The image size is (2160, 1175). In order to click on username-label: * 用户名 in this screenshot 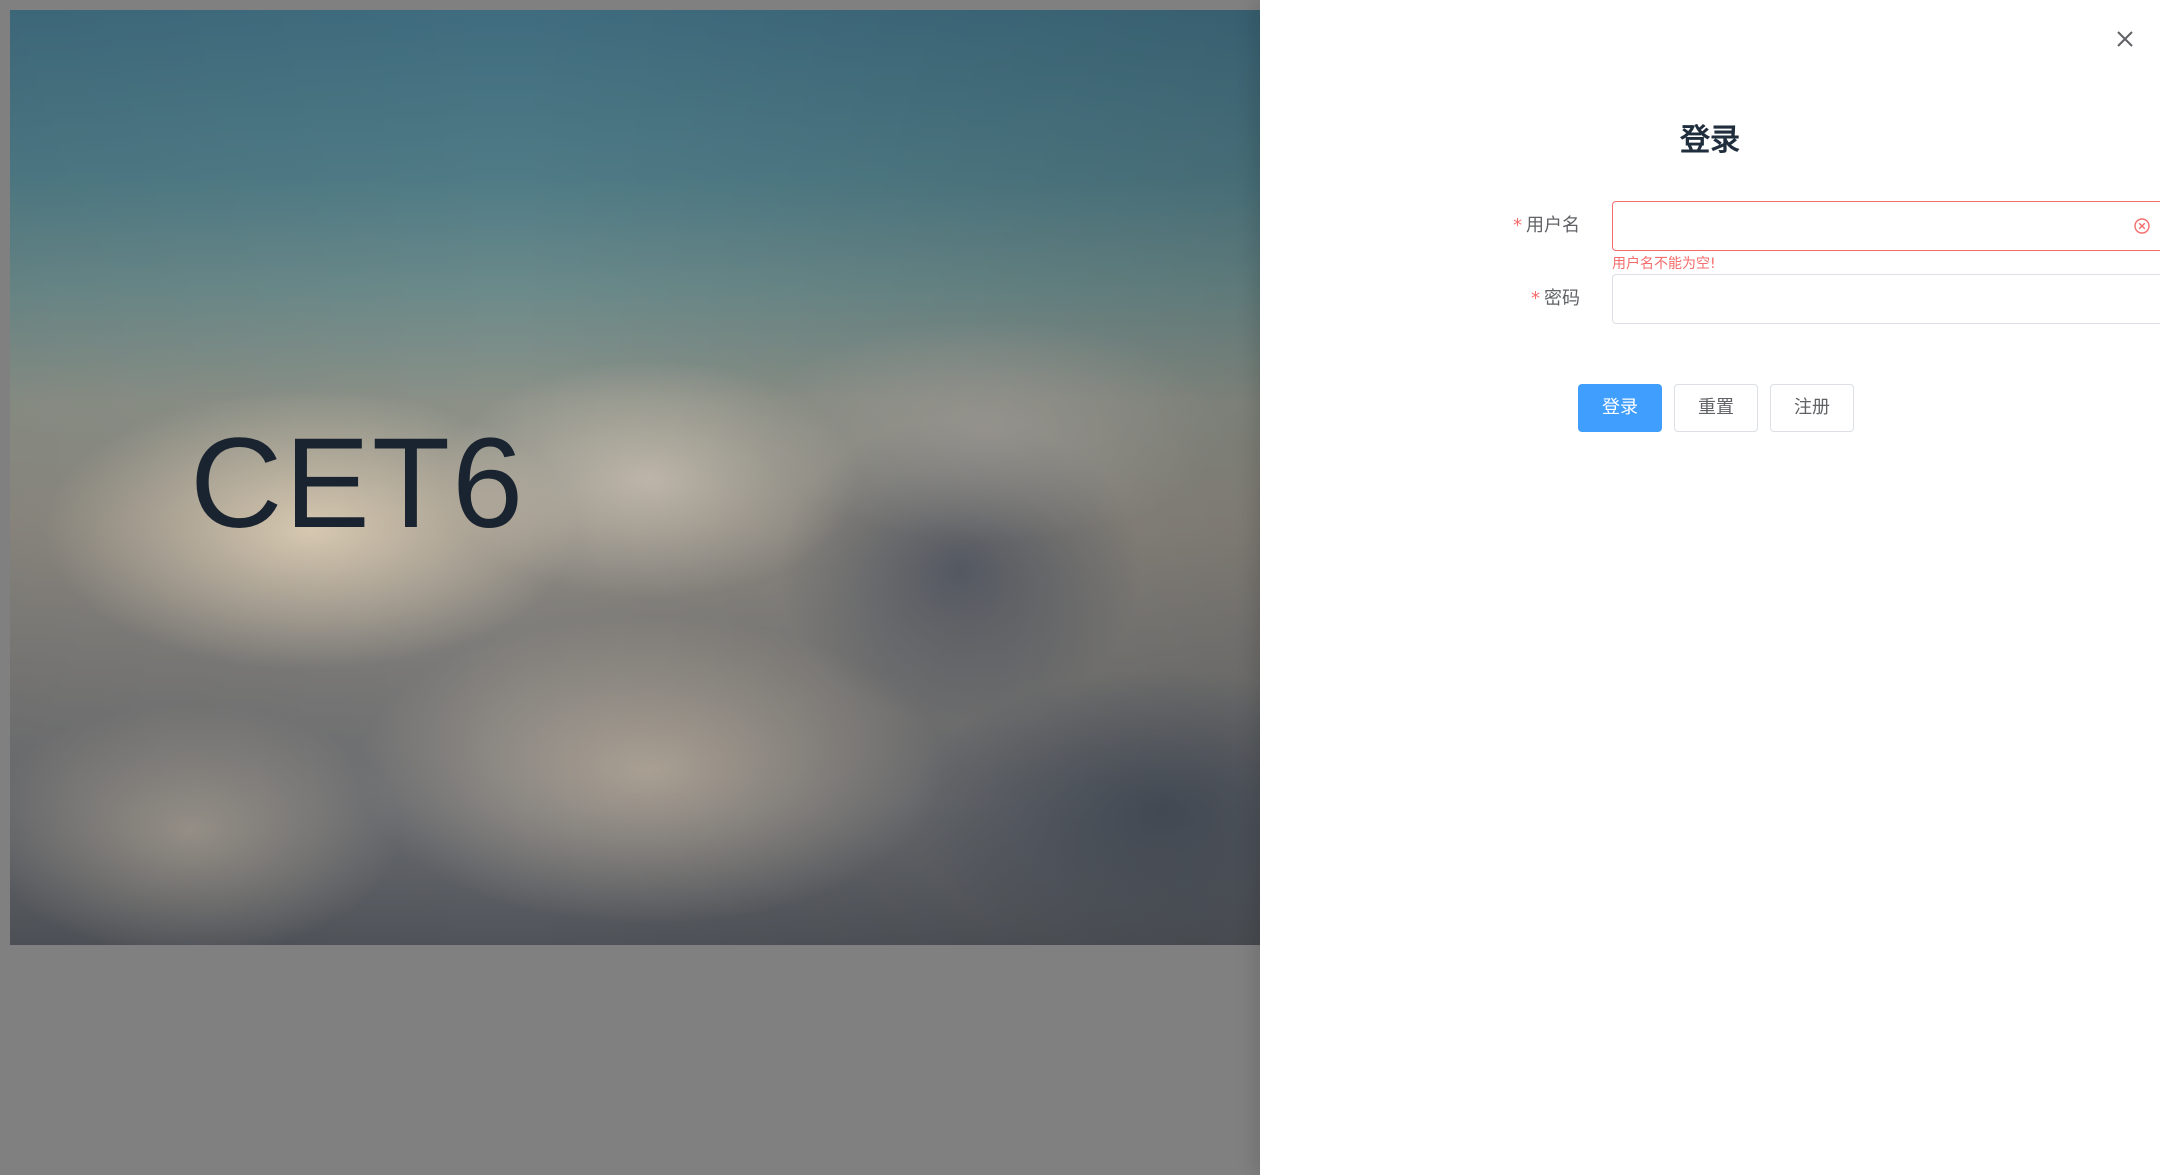, I will do `click(1480, 226)`.